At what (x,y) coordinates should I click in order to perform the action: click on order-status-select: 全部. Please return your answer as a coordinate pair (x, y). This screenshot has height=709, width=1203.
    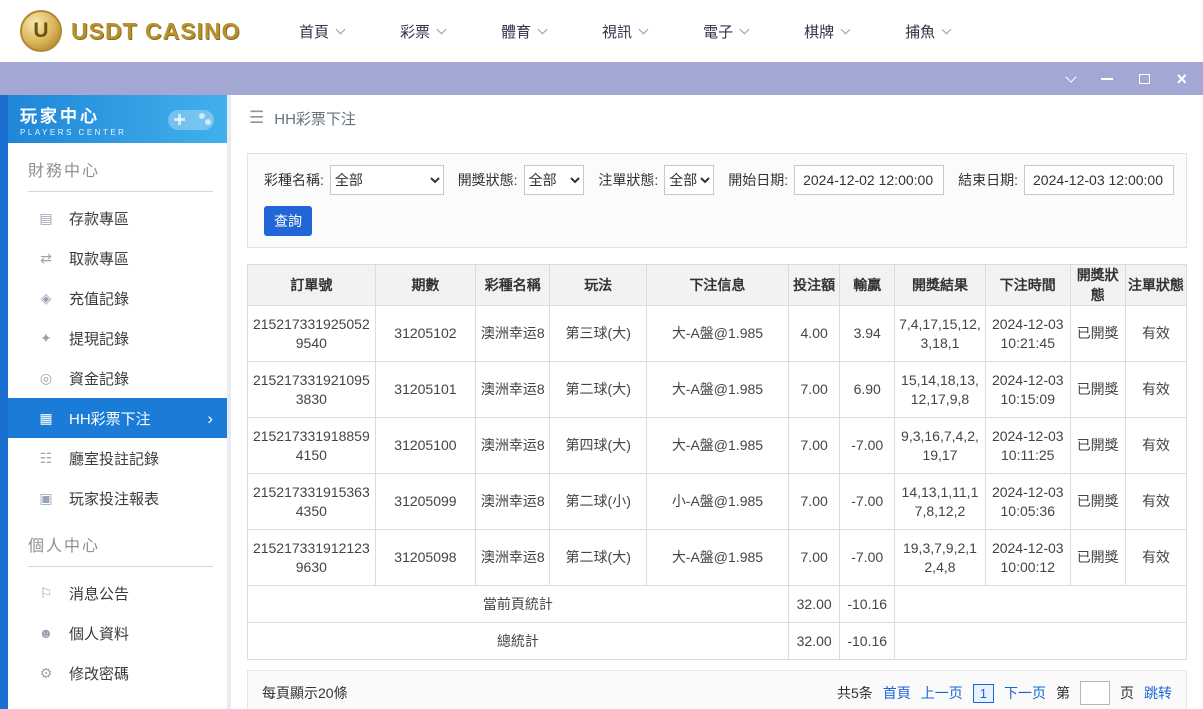
    Looking at the image, I should click on (689, 180).